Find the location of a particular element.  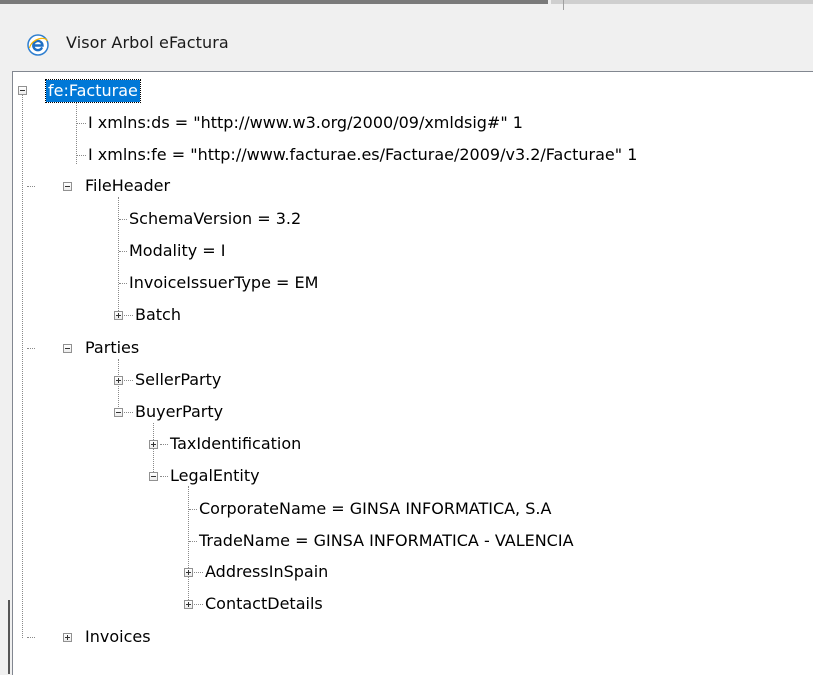

collapse-toggle-legalentity is located at coordinates (153, 476).